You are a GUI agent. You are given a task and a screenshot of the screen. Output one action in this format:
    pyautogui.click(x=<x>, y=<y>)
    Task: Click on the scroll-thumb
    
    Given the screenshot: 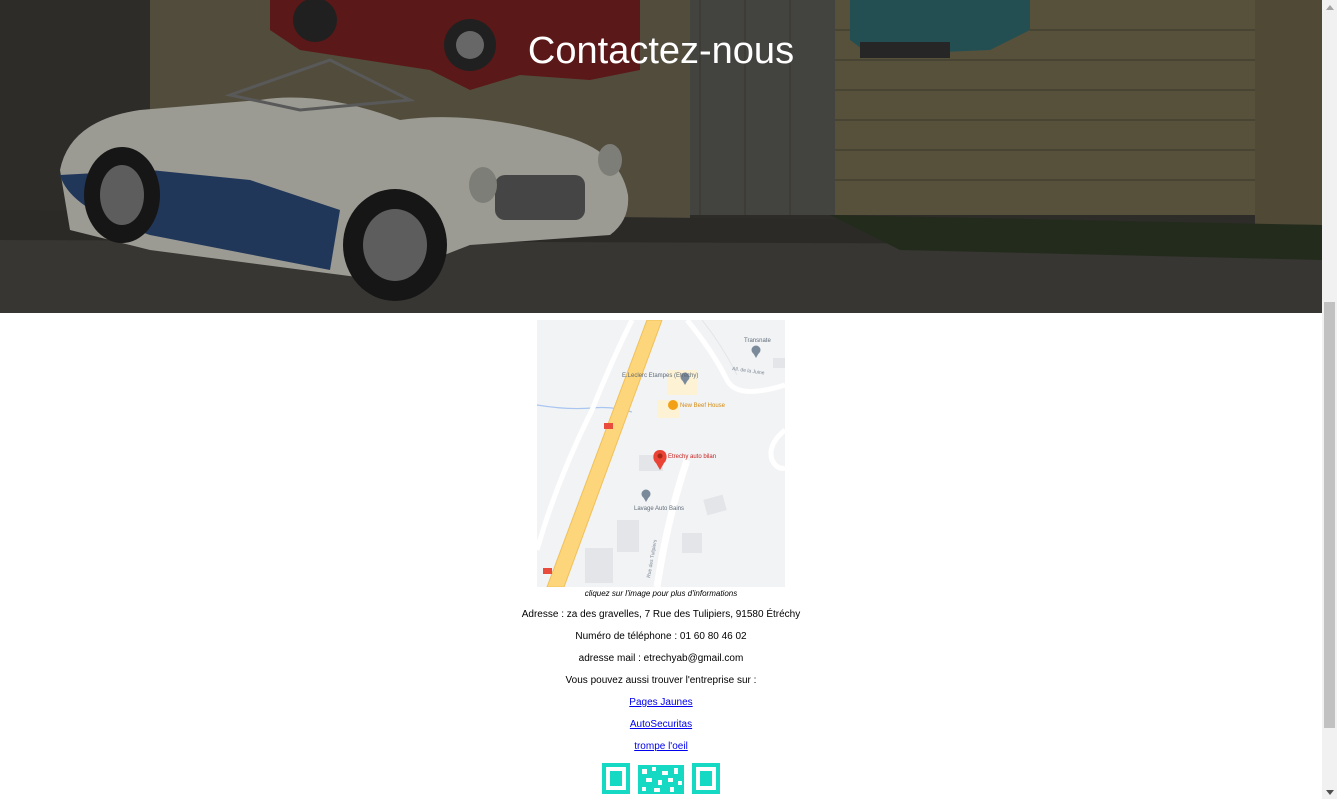 What is the action you would take?
    pyautogui.click(x=1329, y=515)
    